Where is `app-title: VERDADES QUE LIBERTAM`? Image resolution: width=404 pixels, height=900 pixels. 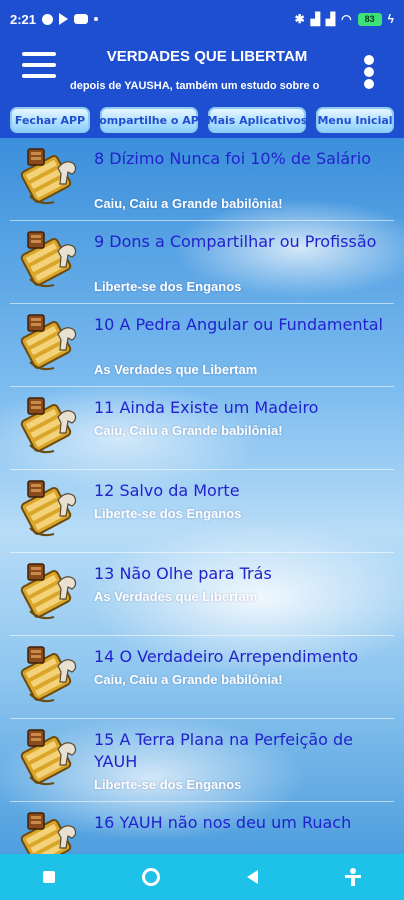 app-title: VERDADES QUE LIBERTAM is located at coordinates (207, 56).